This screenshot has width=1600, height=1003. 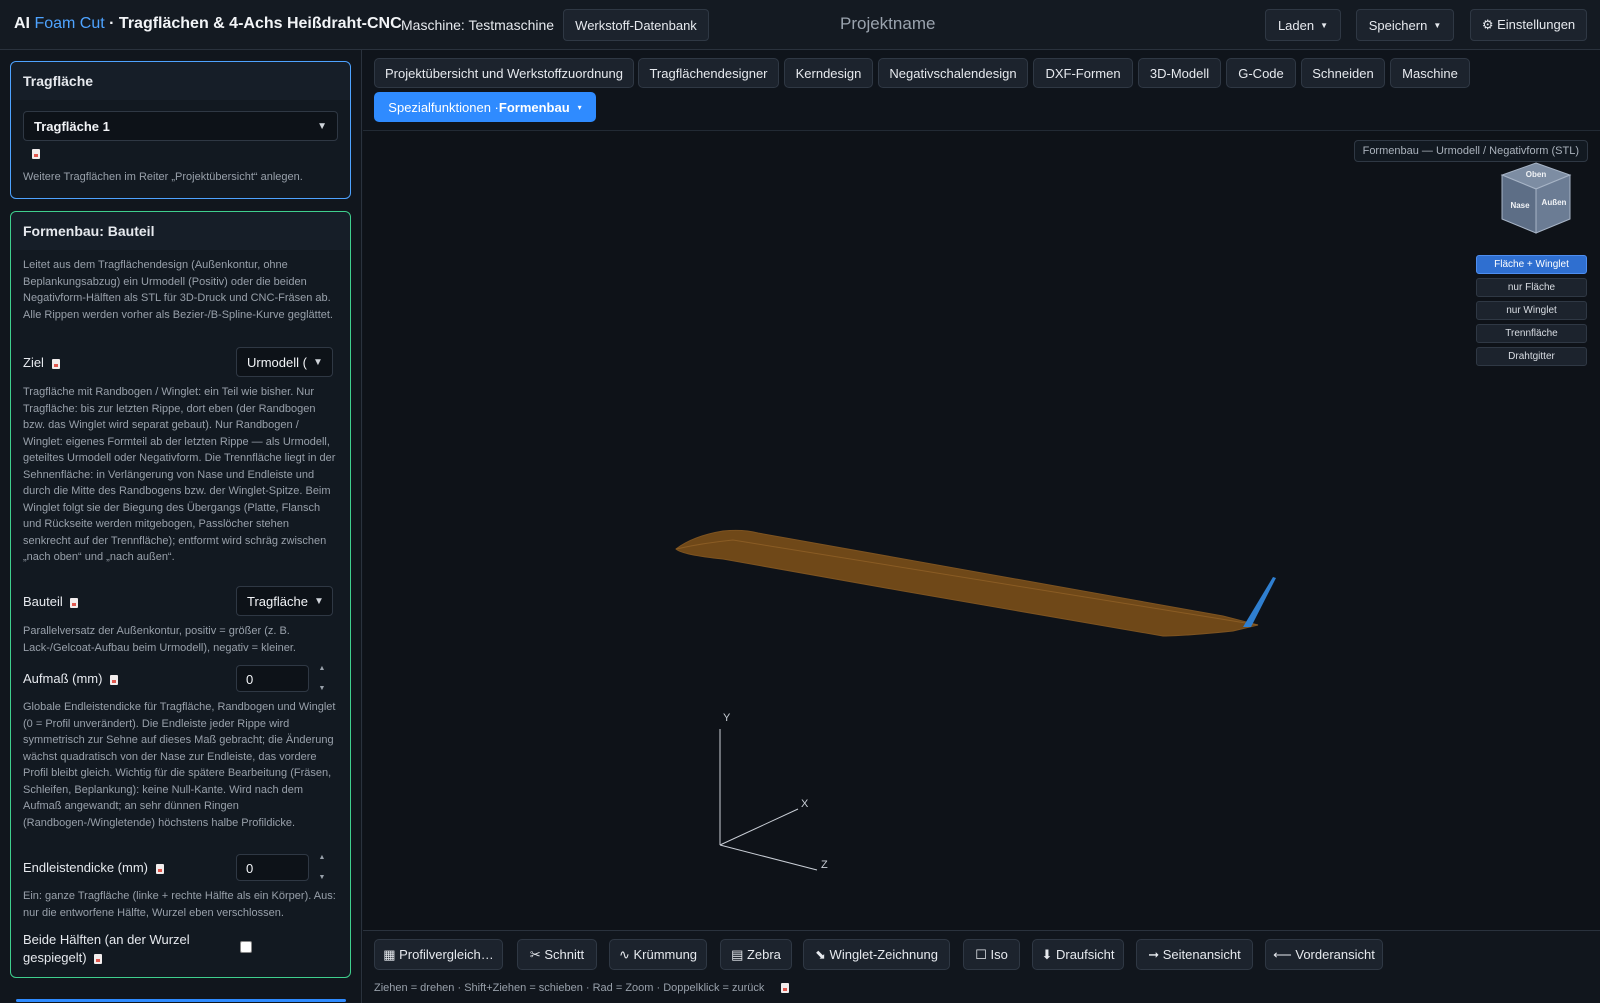 I want to click on tab-special-mold: Spezialfunktionen · Formenbau ▾, so click(x=485, y=107).